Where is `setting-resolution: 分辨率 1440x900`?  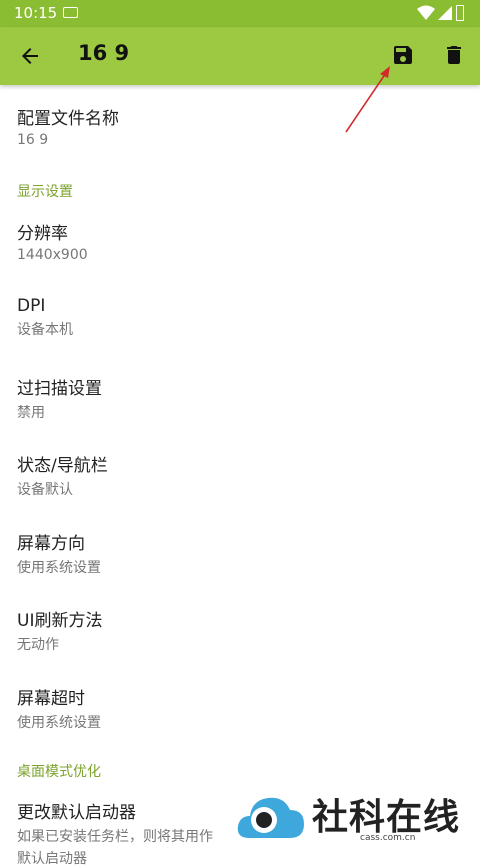 setting-resolution: 分辨率 1440x900 is located at coordinates (52, 241).